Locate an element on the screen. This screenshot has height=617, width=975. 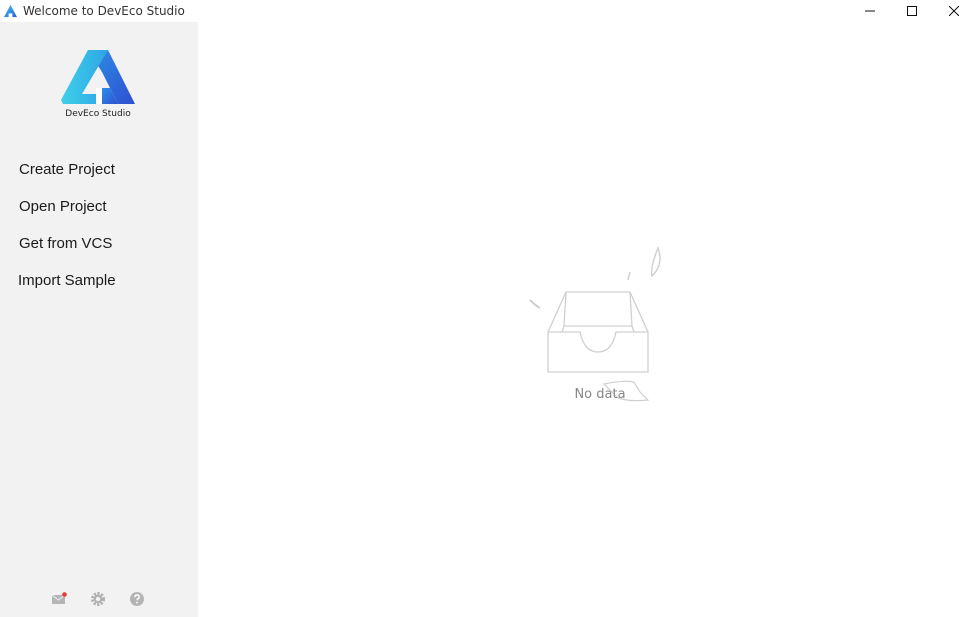
help-button is located at coordinates (137, 599).